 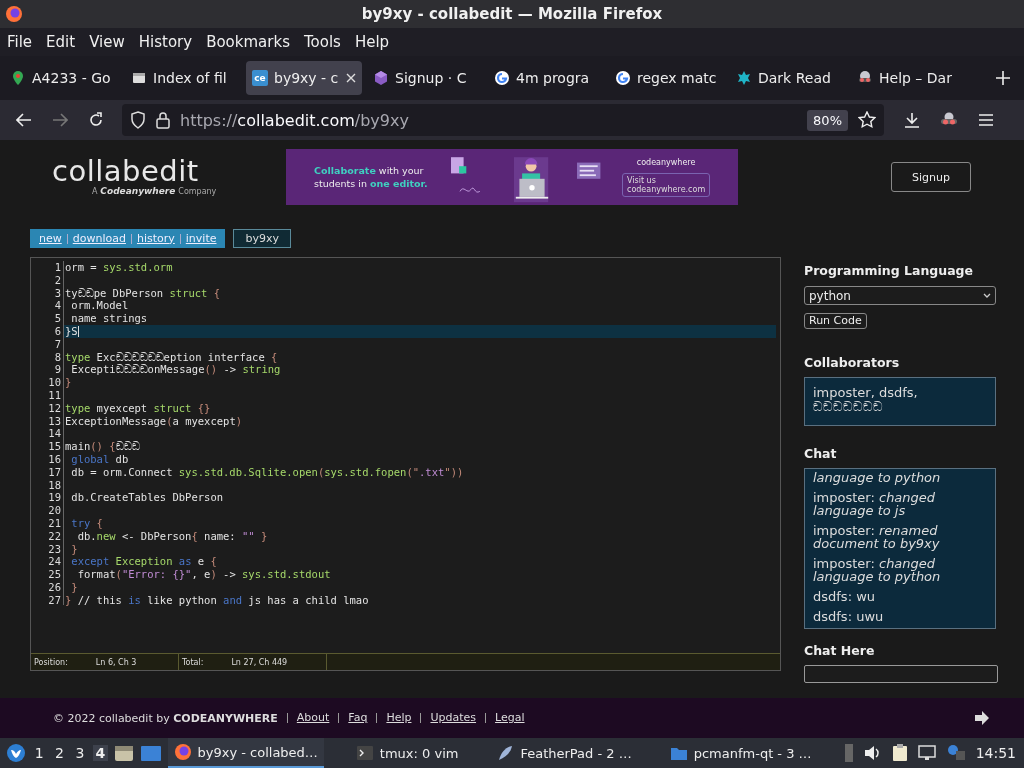 What do you see at coordinates (295, 120) in the screenshot?
I see `url-text: https://collabedit.com/by9xy` at bounding box center [295, 120].